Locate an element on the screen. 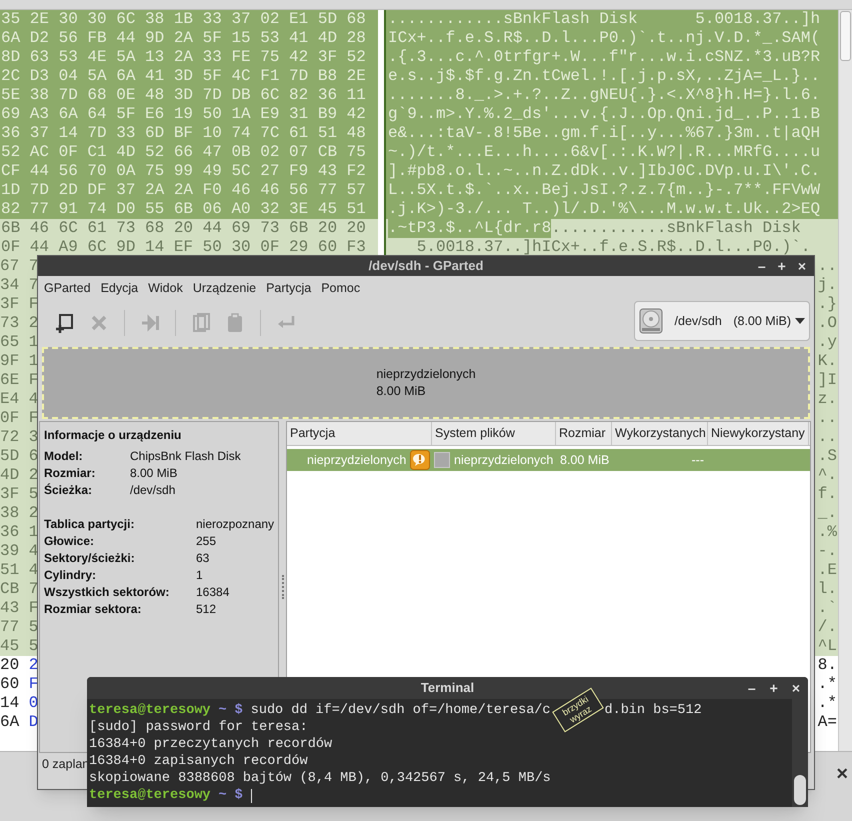  info-label: Model: is located at coordinates (64, 456).